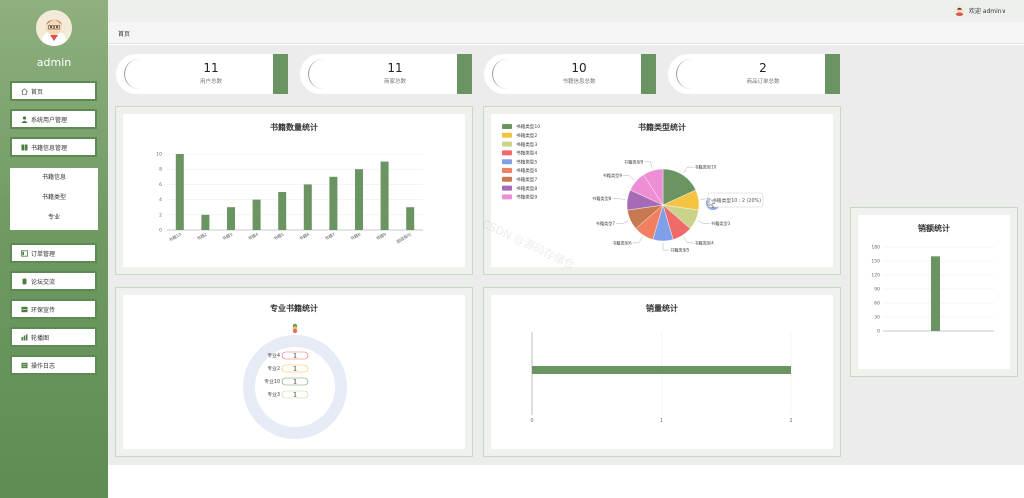 The width and height of the screenshot is (1024, 498). Describe the element at coordinates (124, 33) in the screenshot. I see `breadcrumb-home: 首页` at that location.